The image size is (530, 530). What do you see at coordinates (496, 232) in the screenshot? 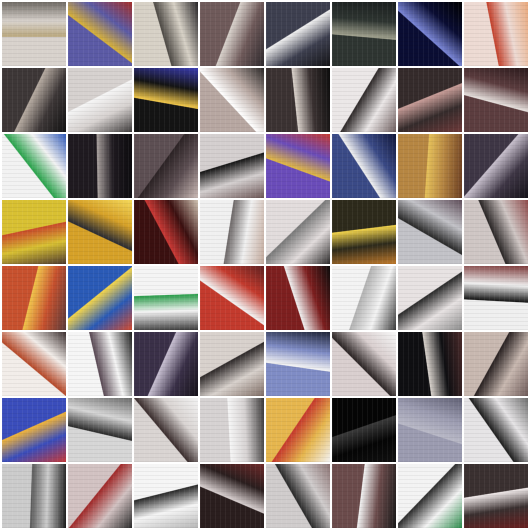
I see `thumbnail-r4-c8` at bounding box center [496, 232].